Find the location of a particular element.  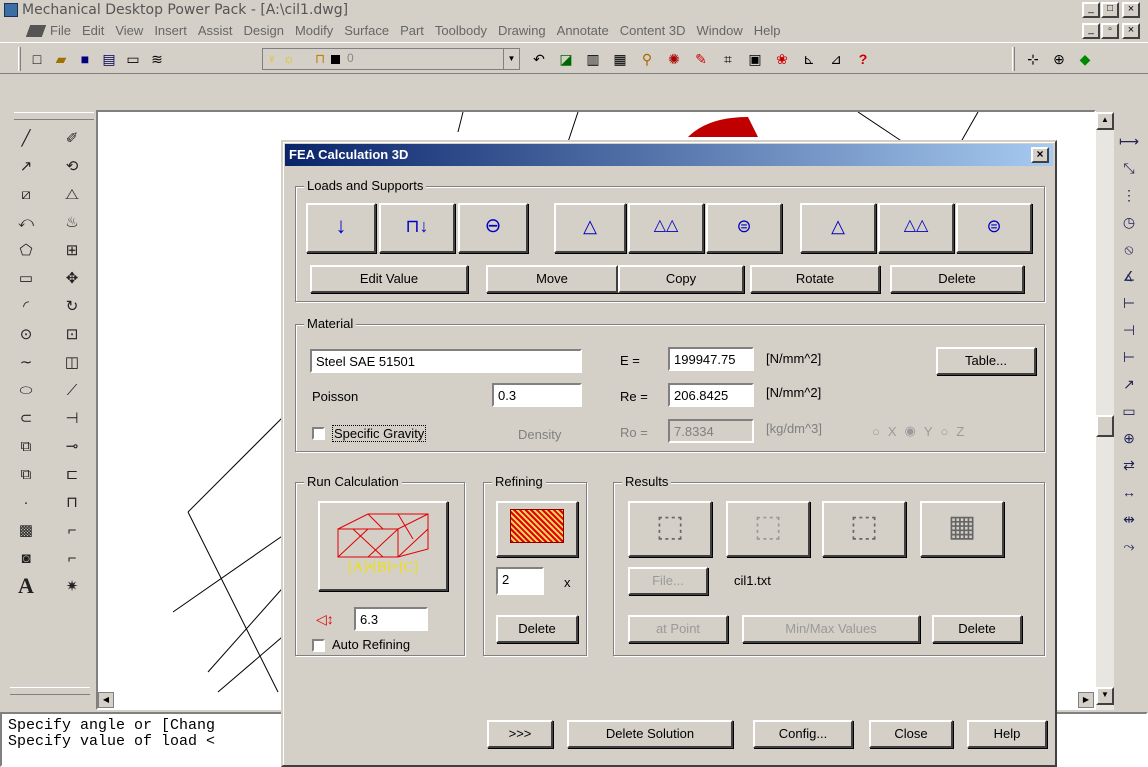

dim-icon: ⊾ is located at coordinates (809, 59).